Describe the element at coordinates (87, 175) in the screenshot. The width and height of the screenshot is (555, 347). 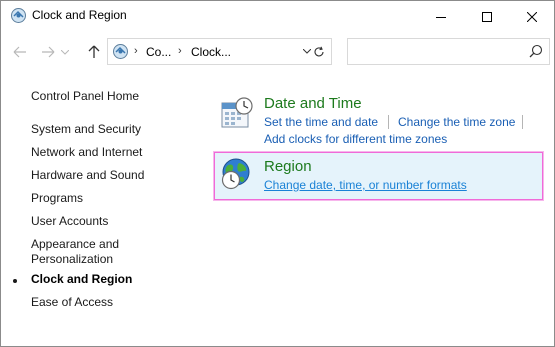
I see `sidebar-item-hardware-sound: Hardware and Sound` at that location.